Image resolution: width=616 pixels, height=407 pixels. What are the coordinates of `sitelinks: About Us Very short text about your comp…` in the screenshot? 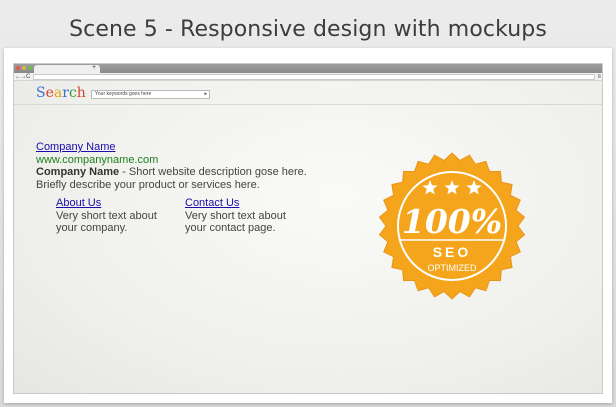 It's located at (171, 216).